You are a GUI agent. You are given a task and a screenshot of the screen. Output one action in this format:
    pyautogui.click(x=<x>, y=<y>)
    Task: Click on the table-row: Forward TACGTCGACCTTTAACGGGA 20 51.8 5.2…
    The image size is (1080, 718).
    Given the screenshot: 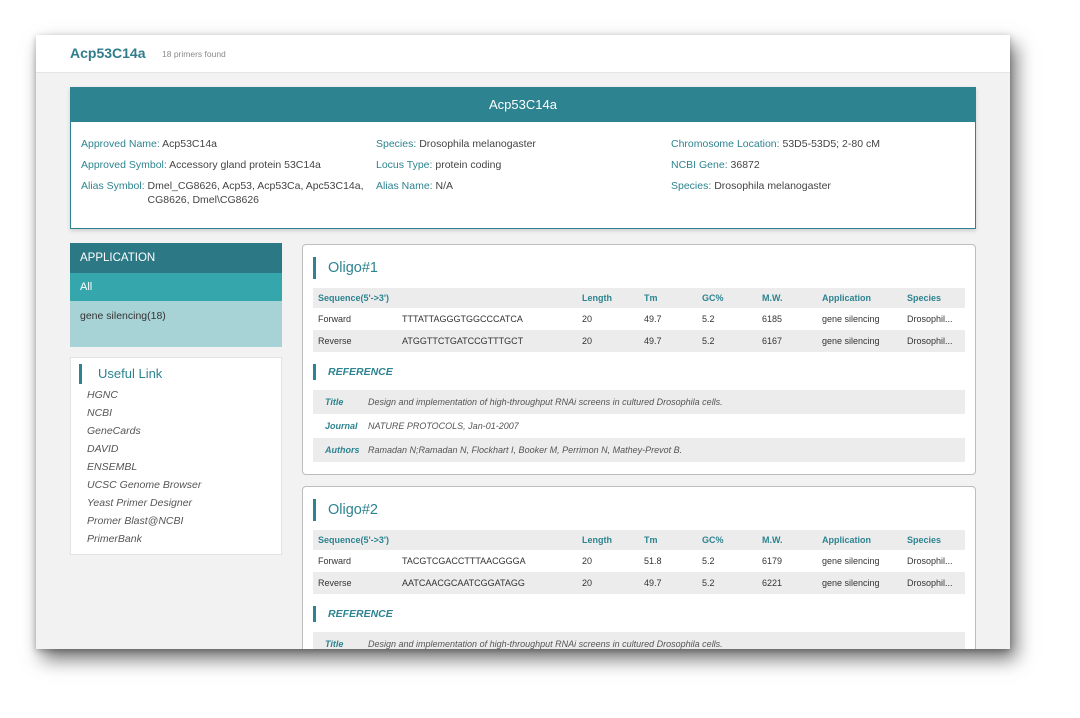 What is the action you would take?
    pyautogui.click(x=635, y=561)
    